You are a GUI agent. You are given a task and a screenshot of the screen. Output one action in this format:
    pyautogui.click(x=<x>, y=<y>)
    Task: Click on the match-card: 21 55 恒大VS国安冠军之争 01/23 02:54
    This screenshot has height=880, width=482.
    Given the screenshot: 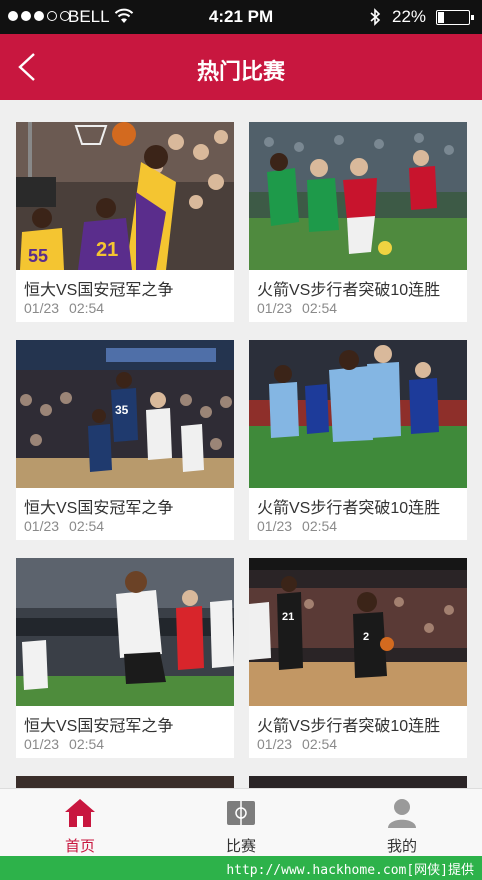 What is the action you would take?
    pyautogui.click(x=125, y=222)
    